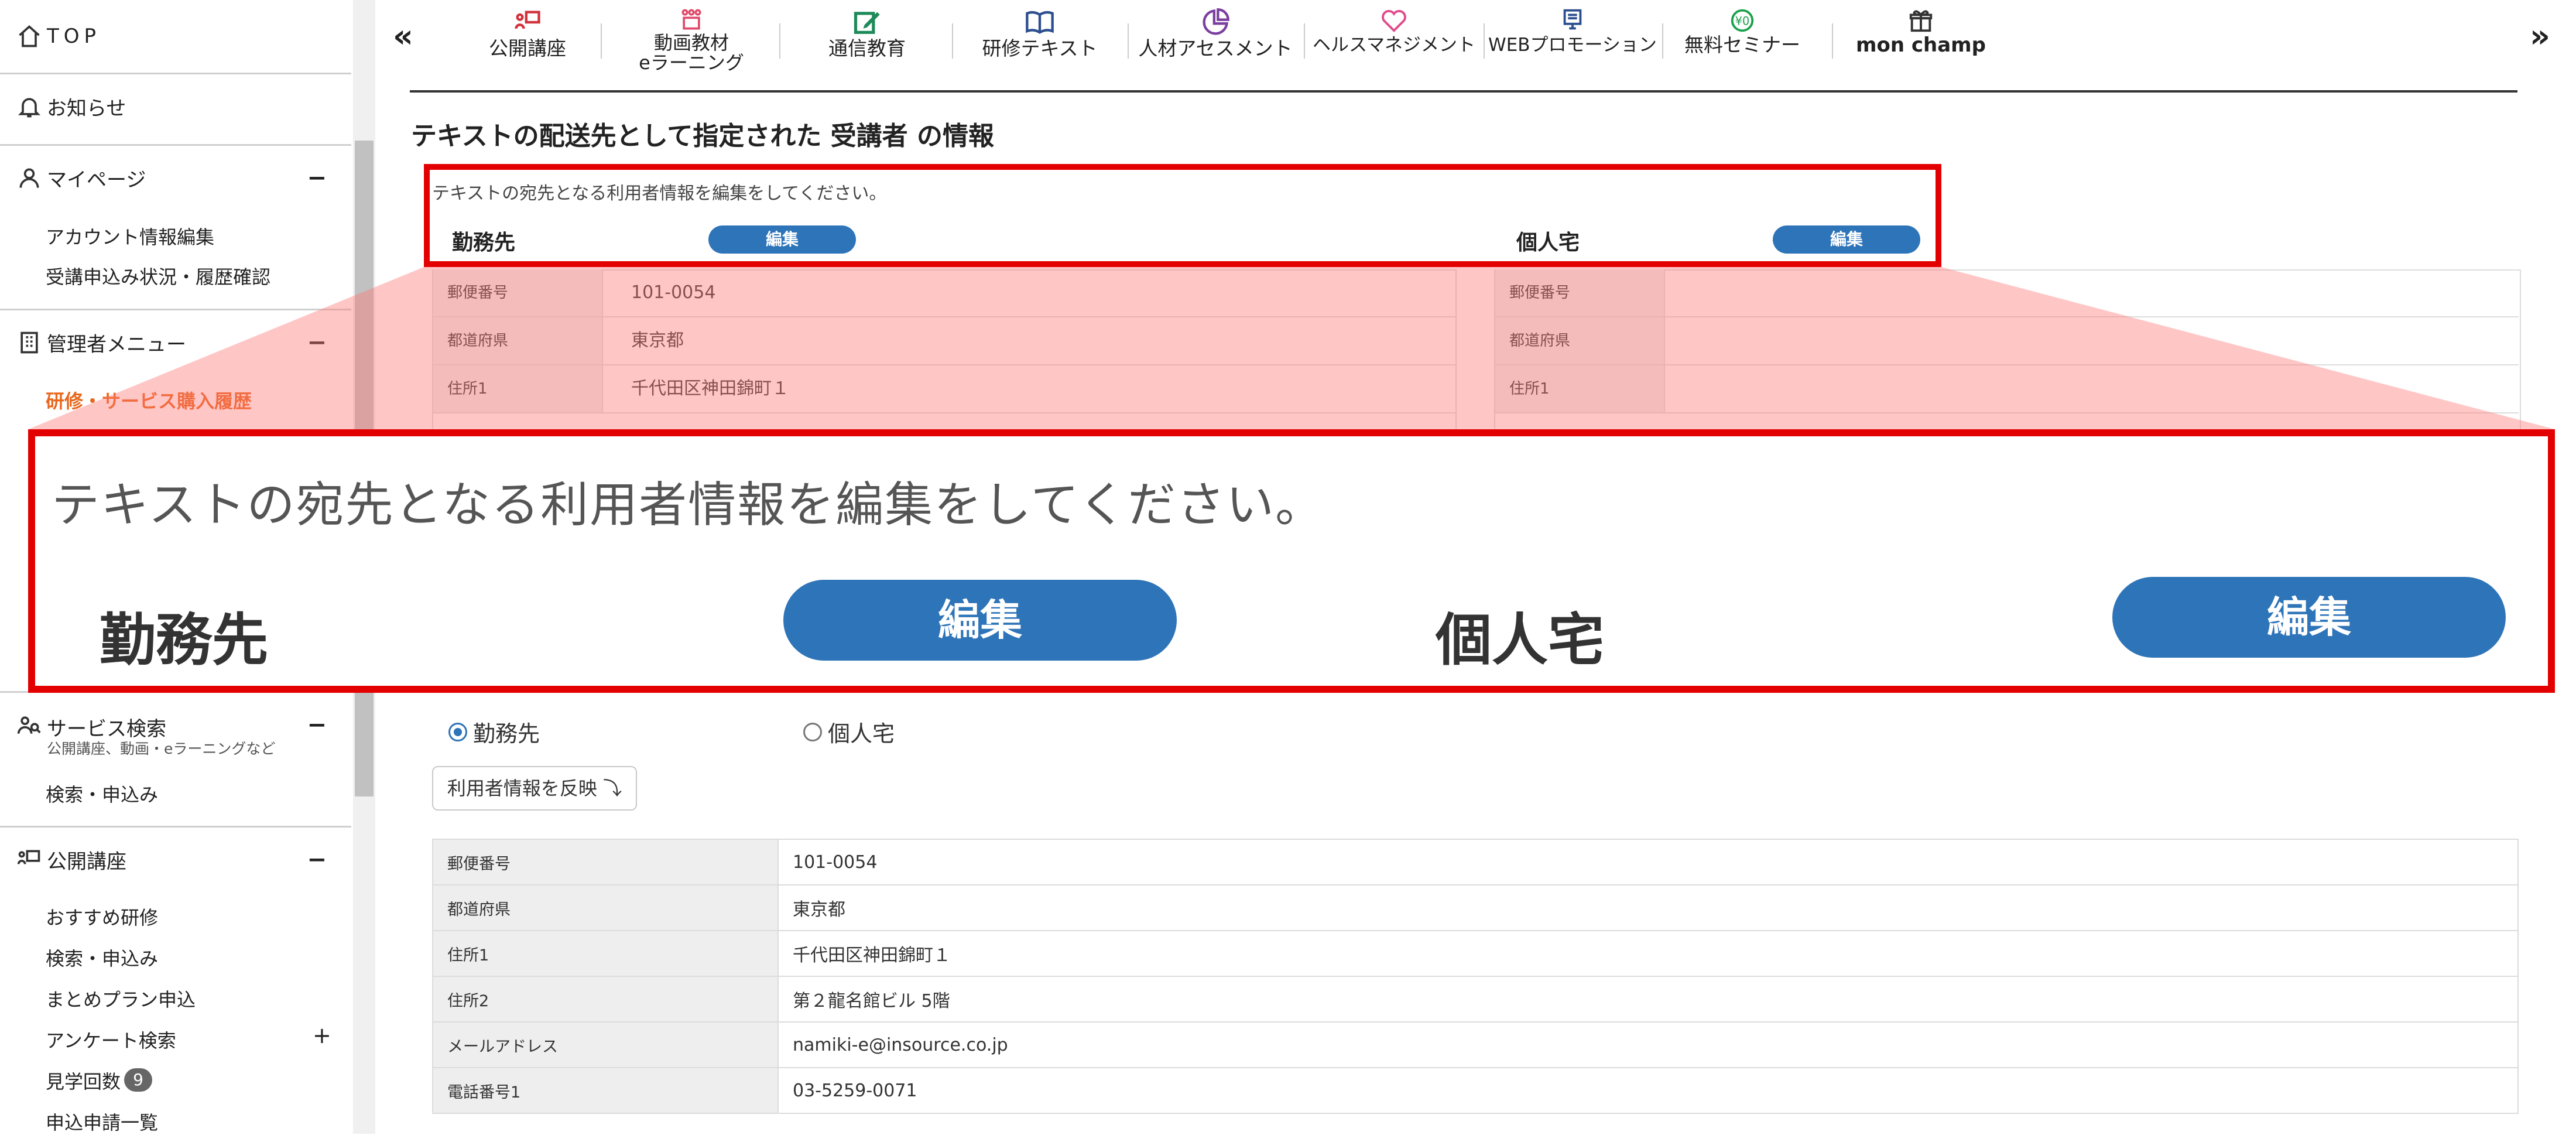 The height and width of the screenshot is (1135, 2576). What do you see at coordinates (657, 340) in the screenshot?
I see `table-value: 東京都` at bounding box center [657, 340].